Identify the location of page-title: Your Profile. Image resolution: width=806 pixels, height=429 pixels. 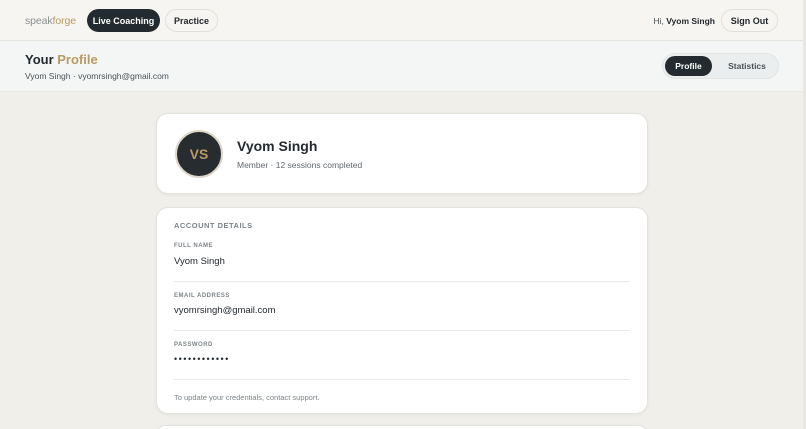
(61, 59).